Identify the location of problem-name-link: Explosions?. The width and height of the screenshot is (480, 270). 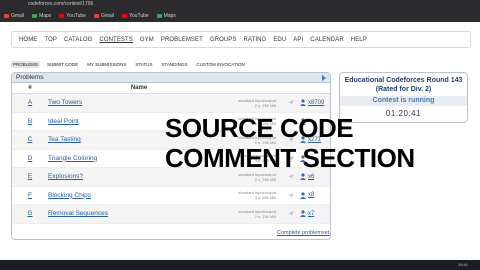
(135, 176).